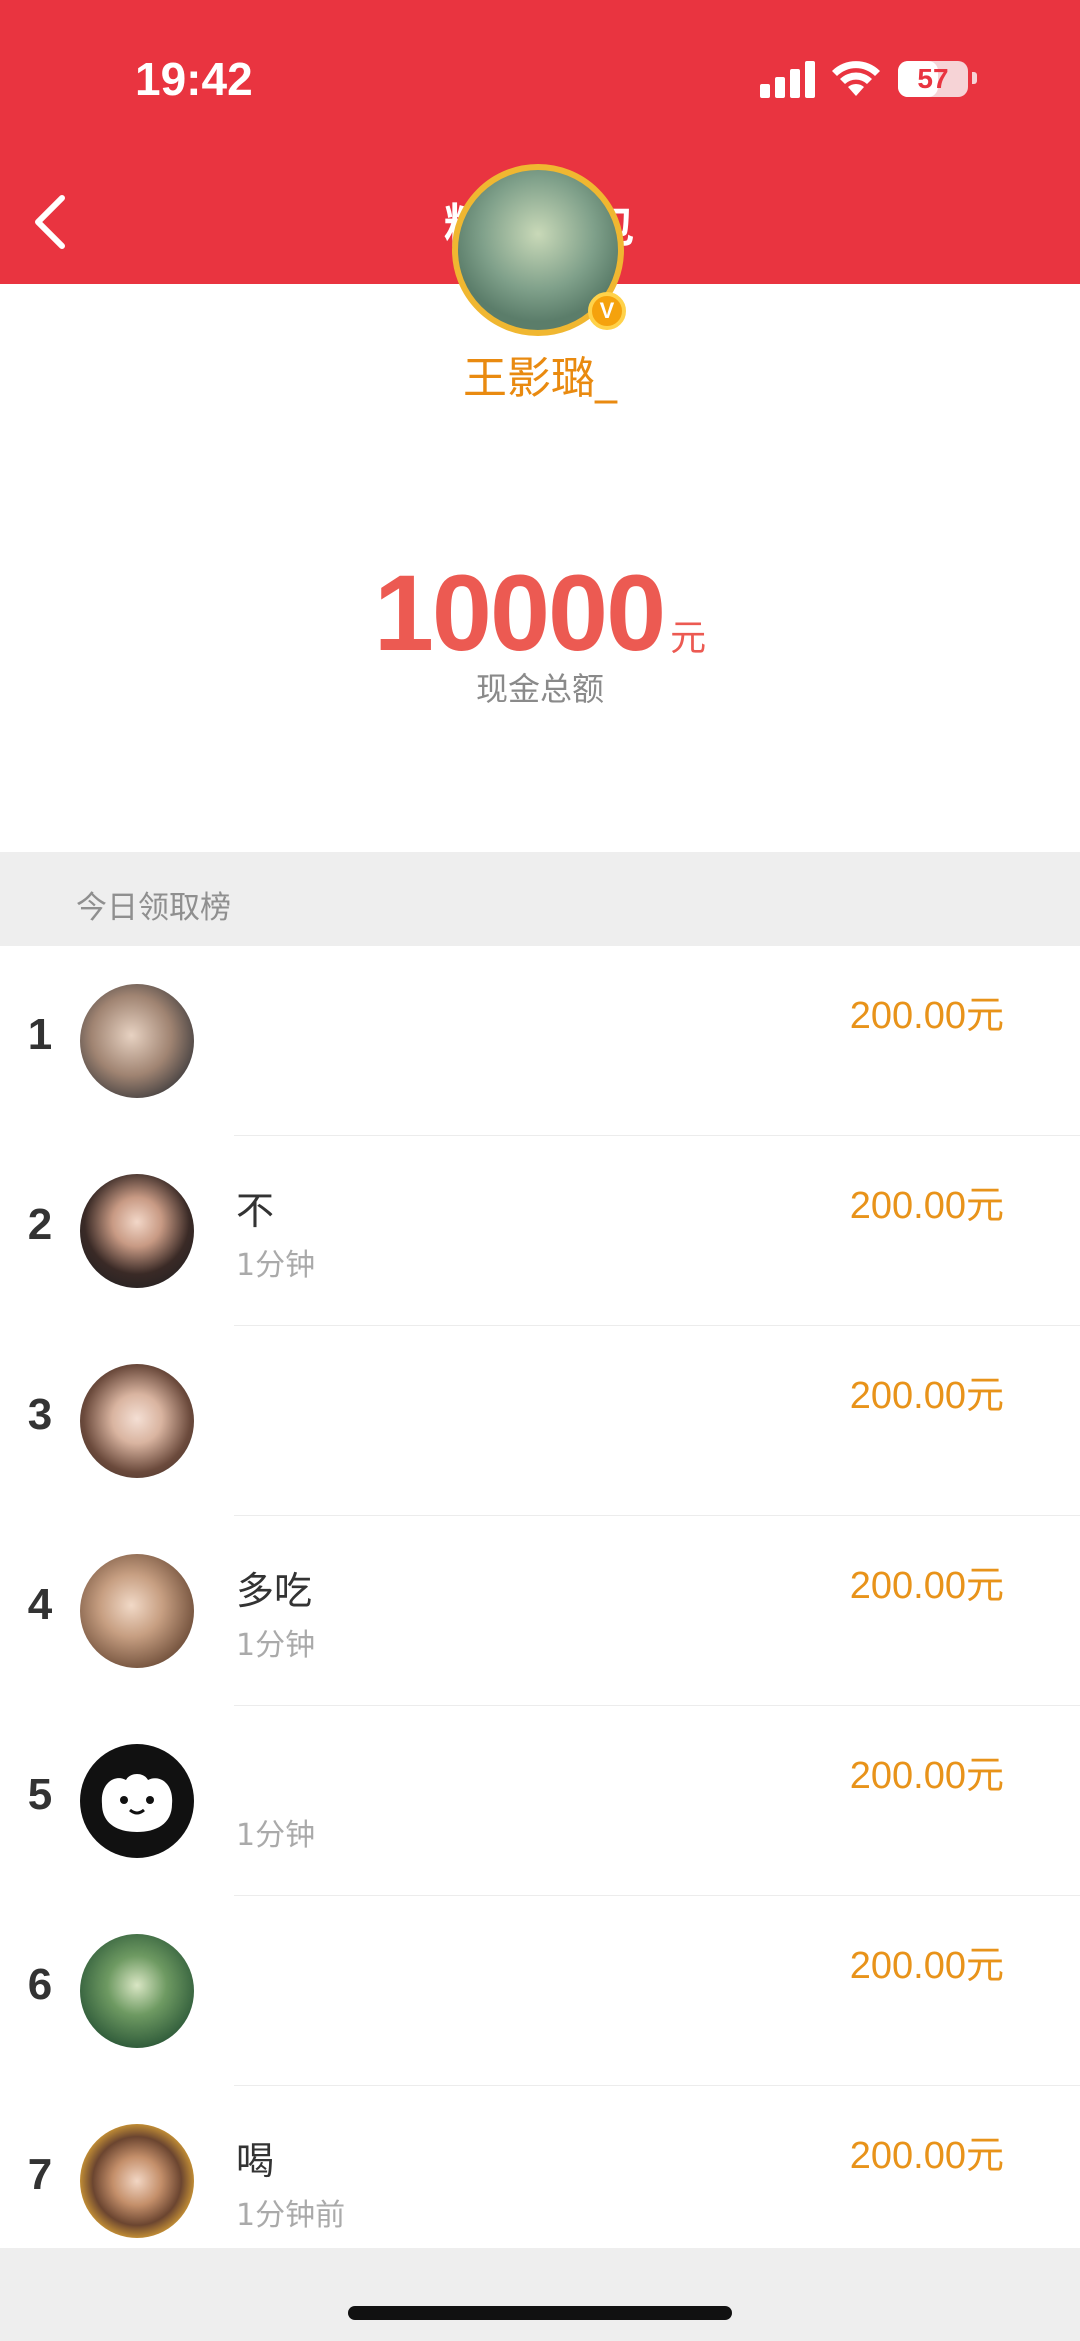 The height and width of the screenshot is (2341, 1080). I want to click on rank-number: 5, so click(40, 1794).